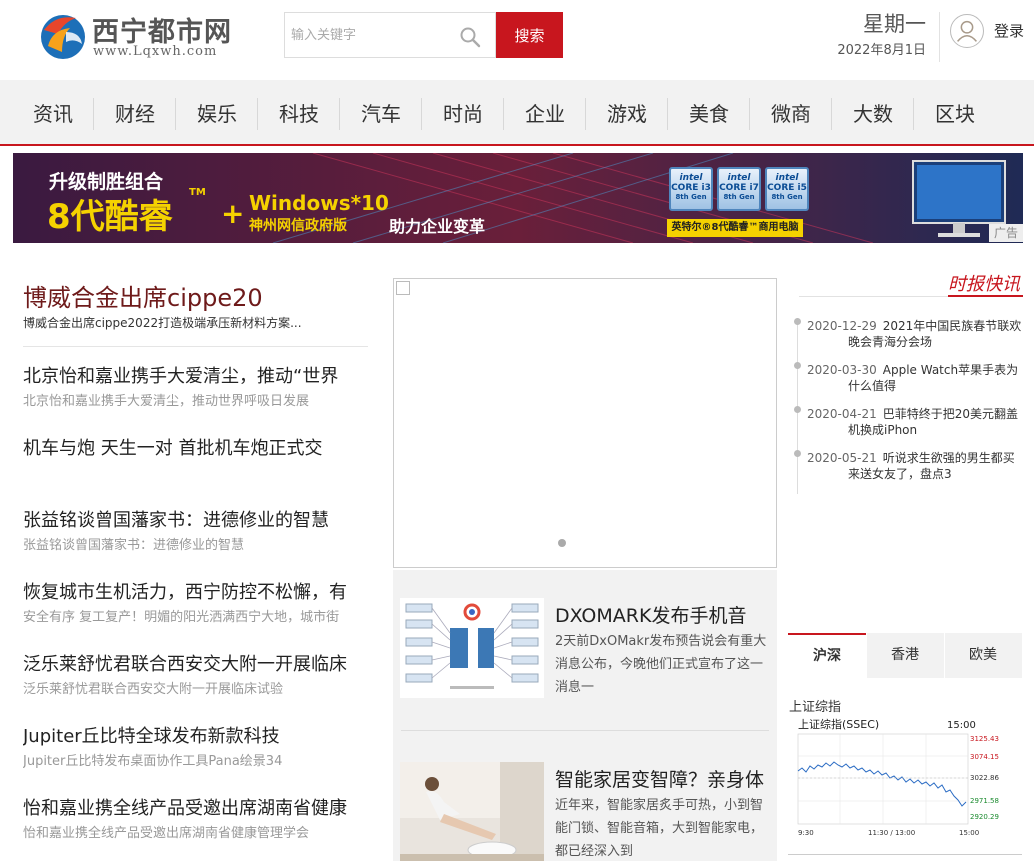 This screenshot has width=1034, height=861. I want to click on flash-date: 2020-03-30, so click(842, 370).